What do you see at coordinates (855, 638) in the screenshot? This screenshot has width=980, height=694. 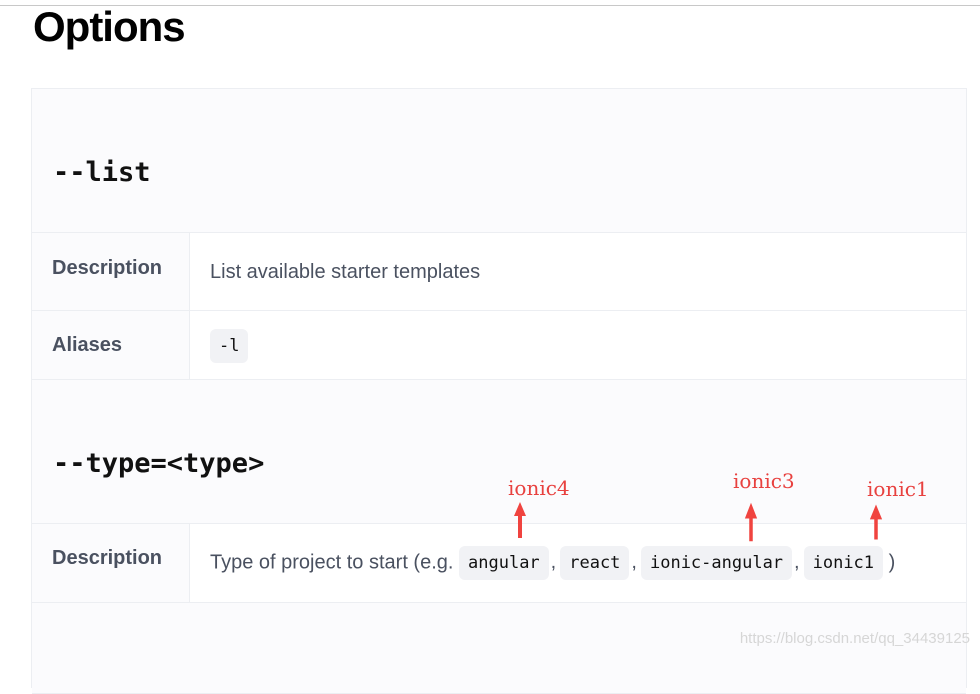 I see `watermark: https://blog.csdn.net/qq_34439125` at bounding box center [855, 638].